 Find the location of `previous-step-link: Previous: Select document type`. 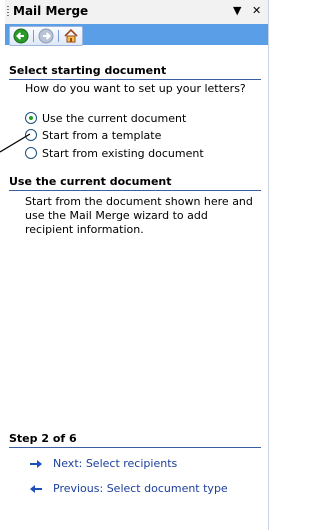

previous-step-link: Previous: Select document type is located at coordinates (128, 488).